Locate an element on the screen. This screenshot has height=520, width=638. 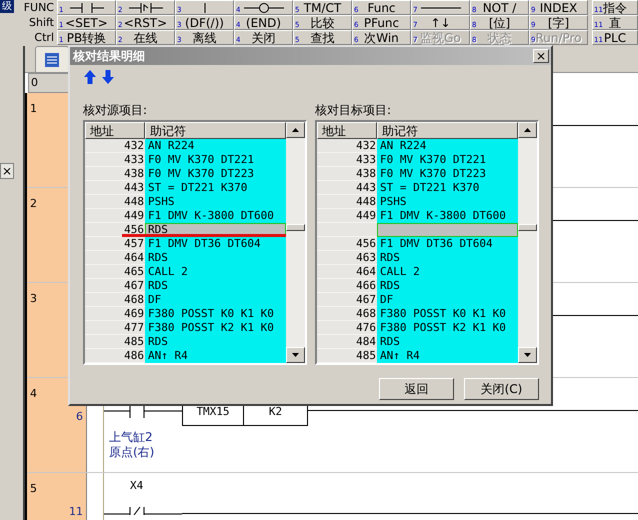
address-cell: 463 is located at coordinates (347, 258).